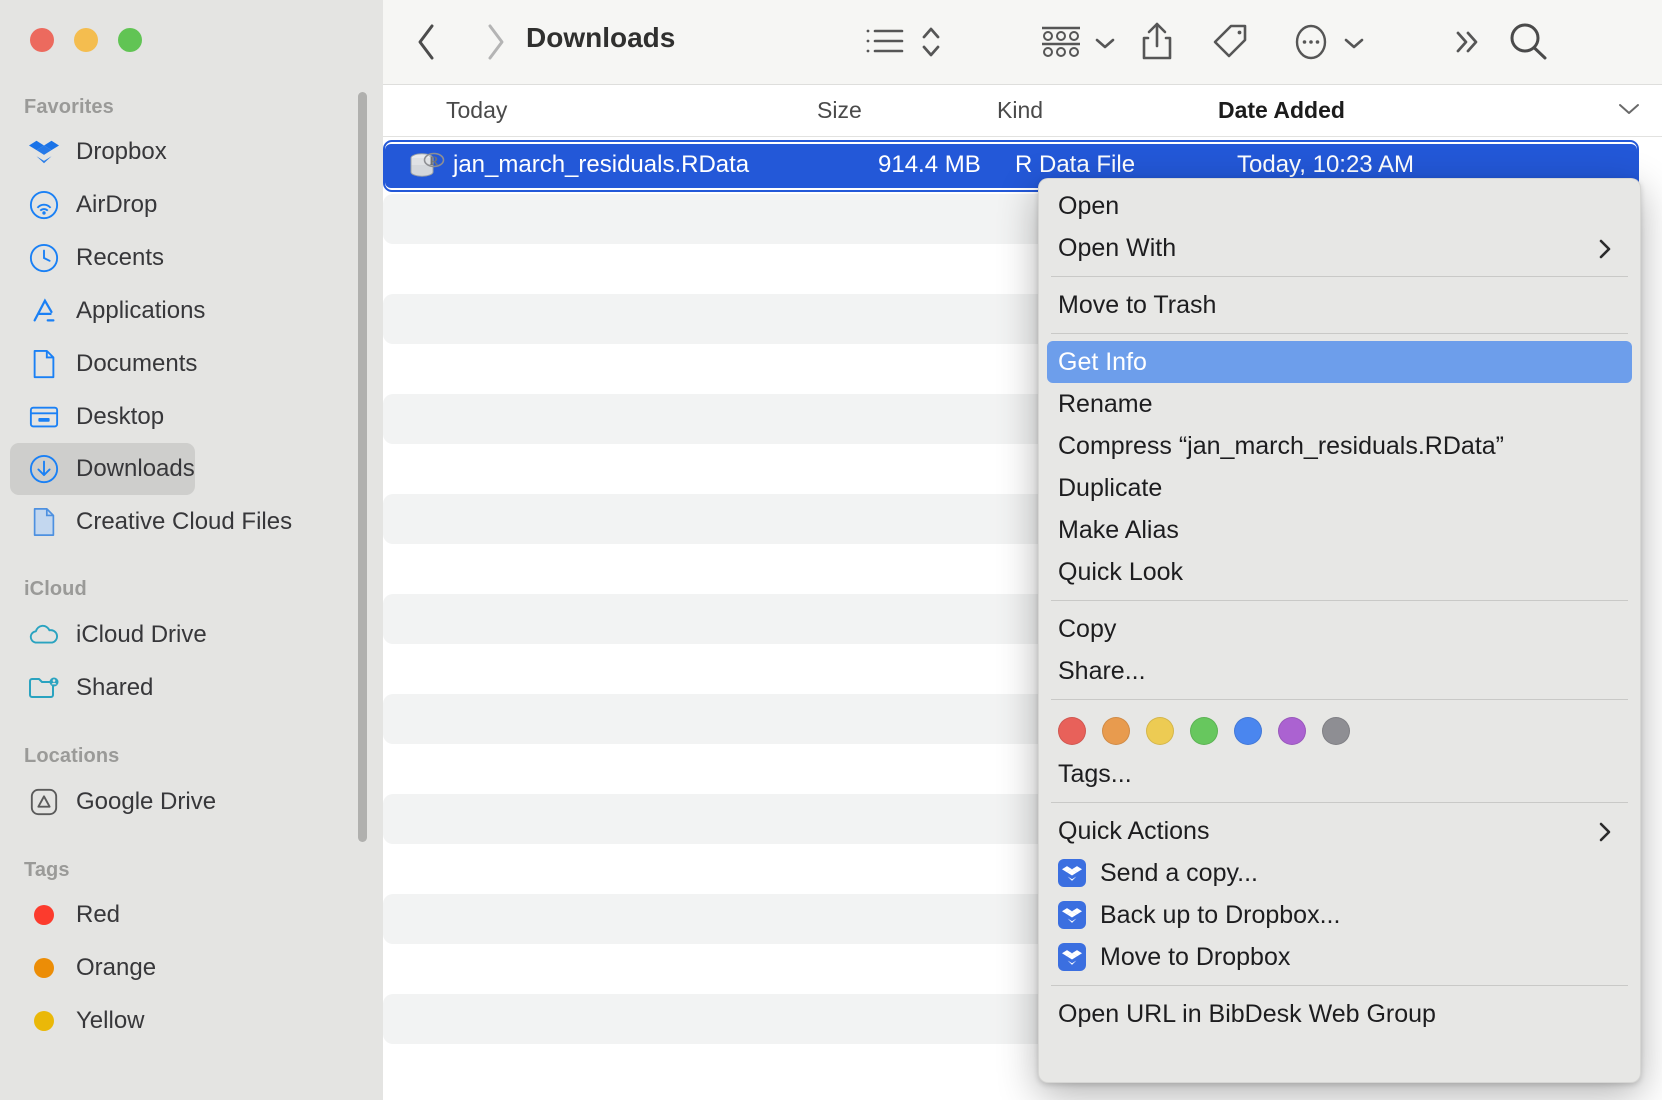 The image size is (1662, 1100). Describe the element at coordinates (87, 417) in the screenshot. I see `sidebar-item-desktop: Desktop` at that location.